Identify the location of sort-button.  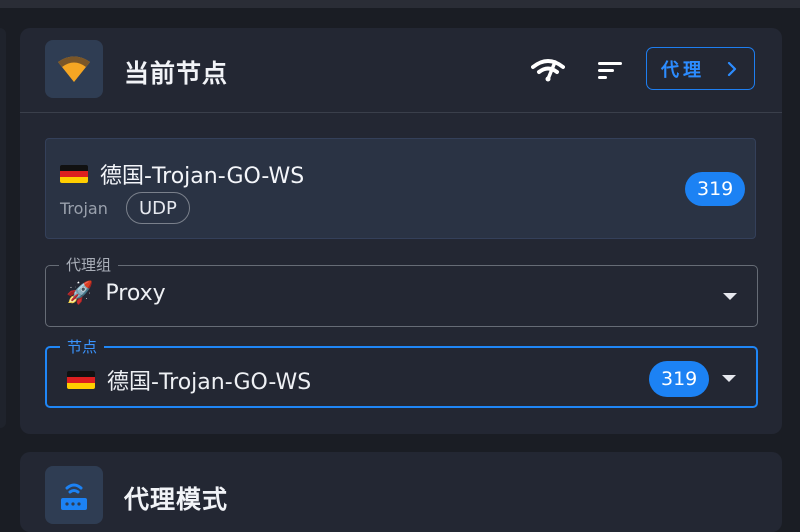
(610, 70).